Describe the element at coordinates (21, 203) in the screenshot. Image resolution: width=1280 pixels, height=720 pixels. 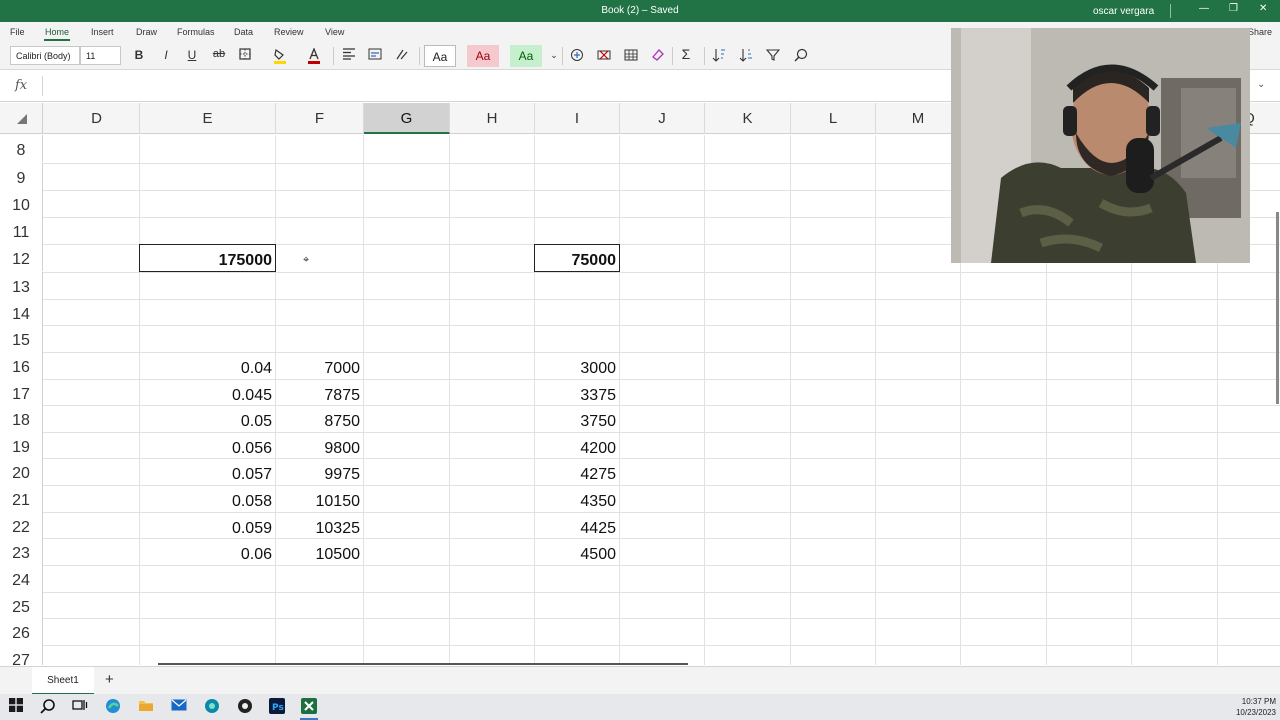
I see `row-header: 10` at that location.